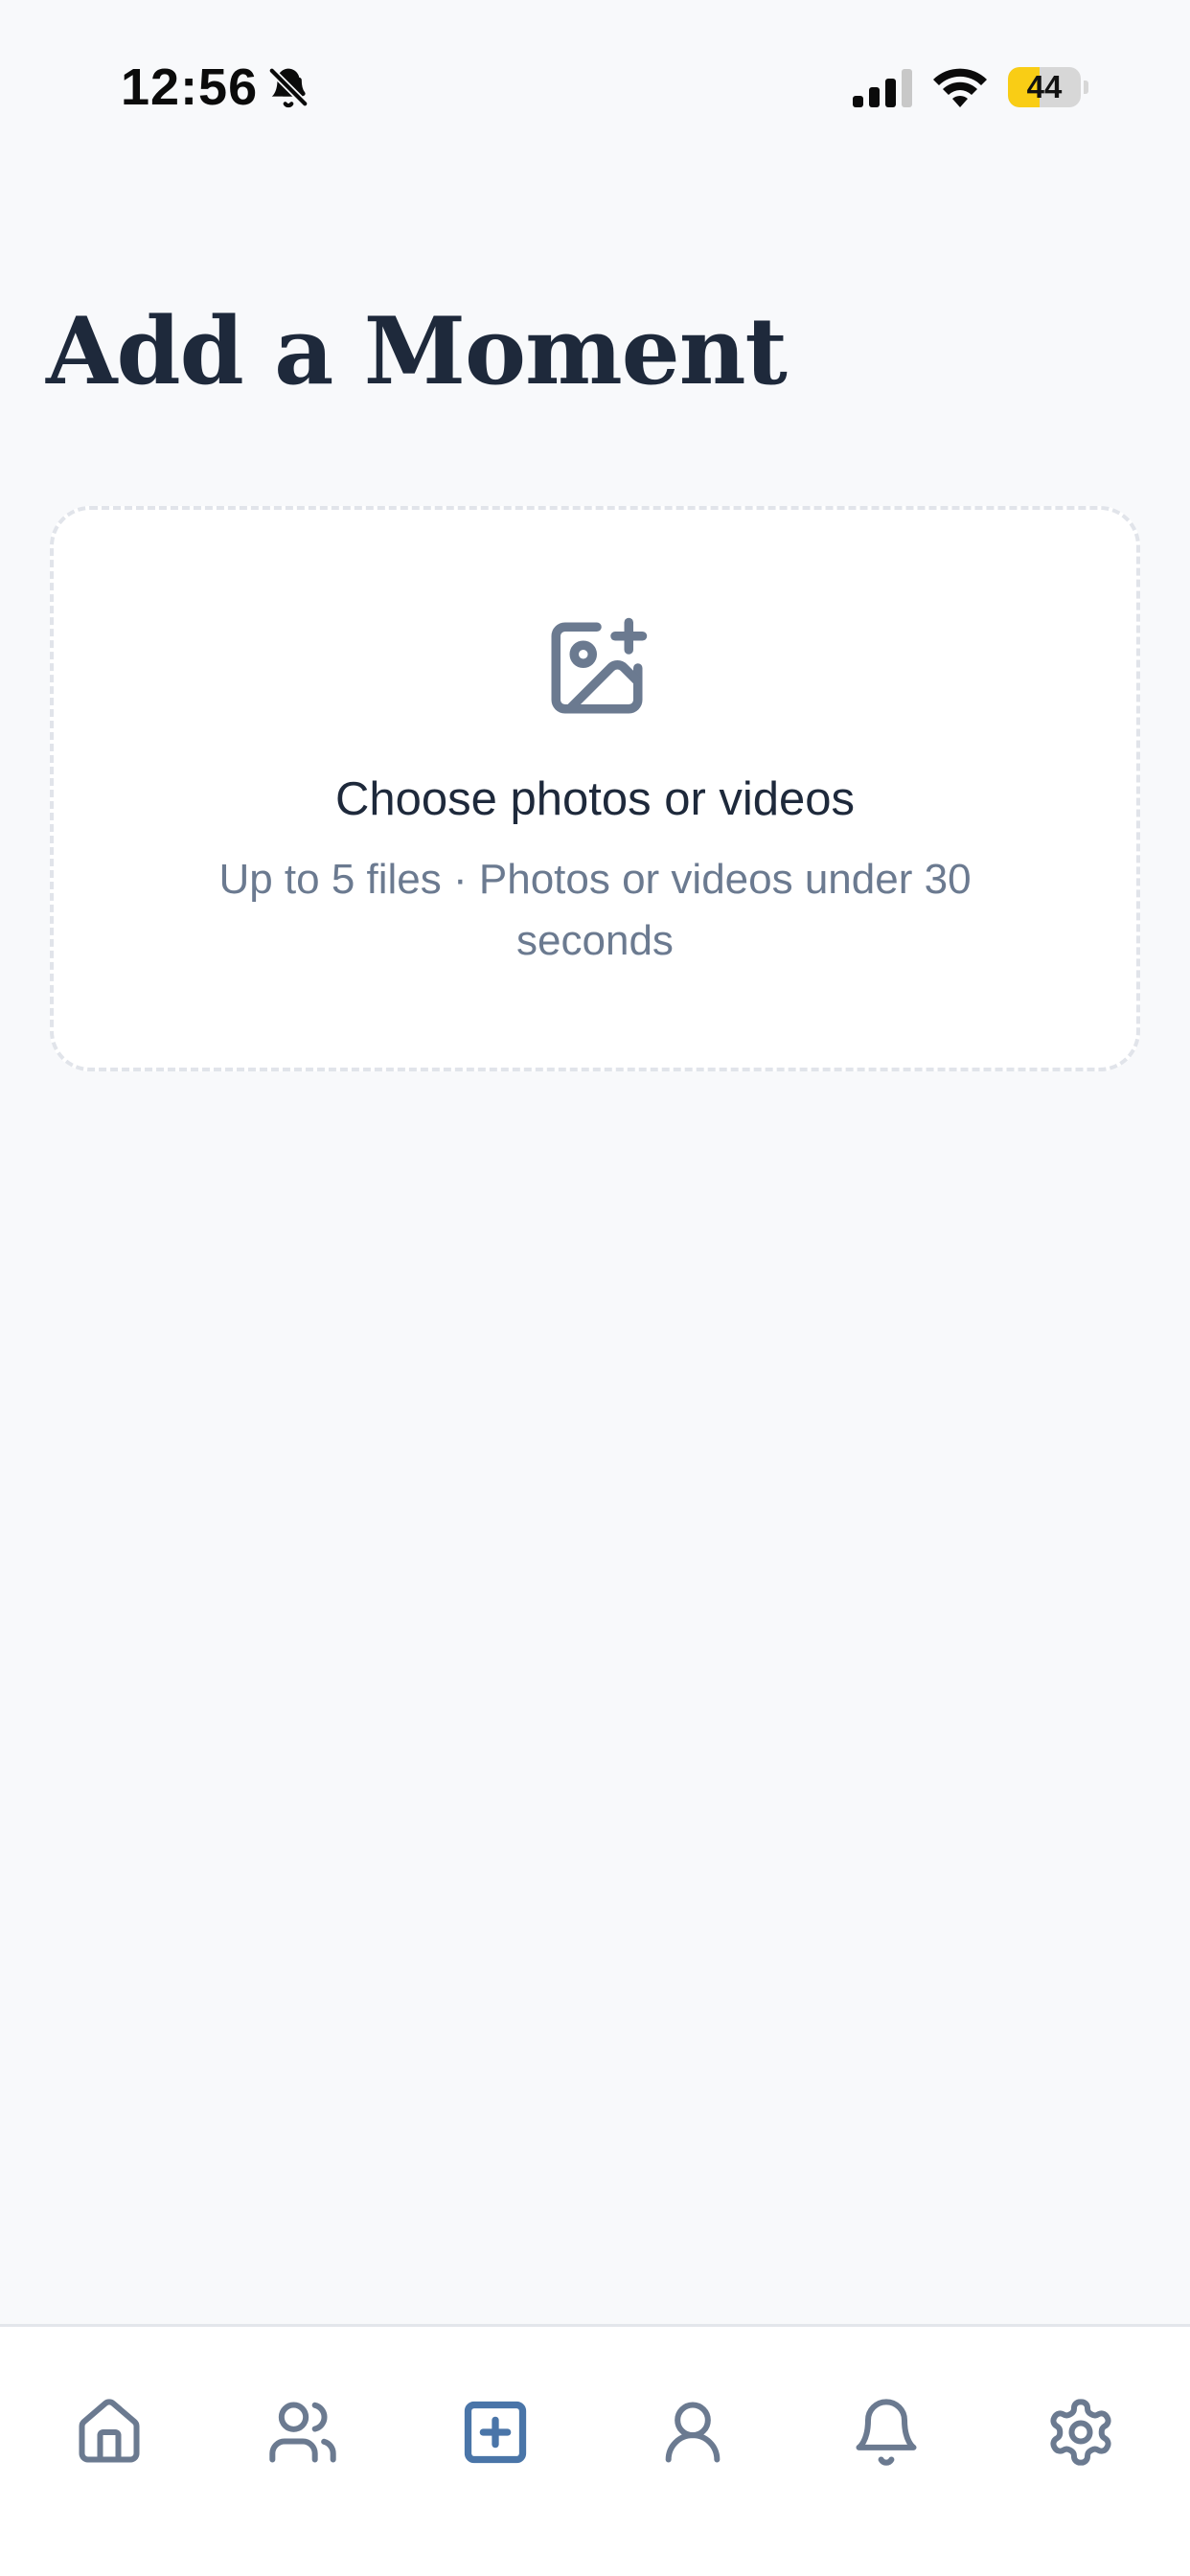 The height and width of the screenshot is (2576, 1190). What do you see at coordinates (883, 88) in the screenshot?
I see `cellular-signal-icon` at bounding box center [883, 88].